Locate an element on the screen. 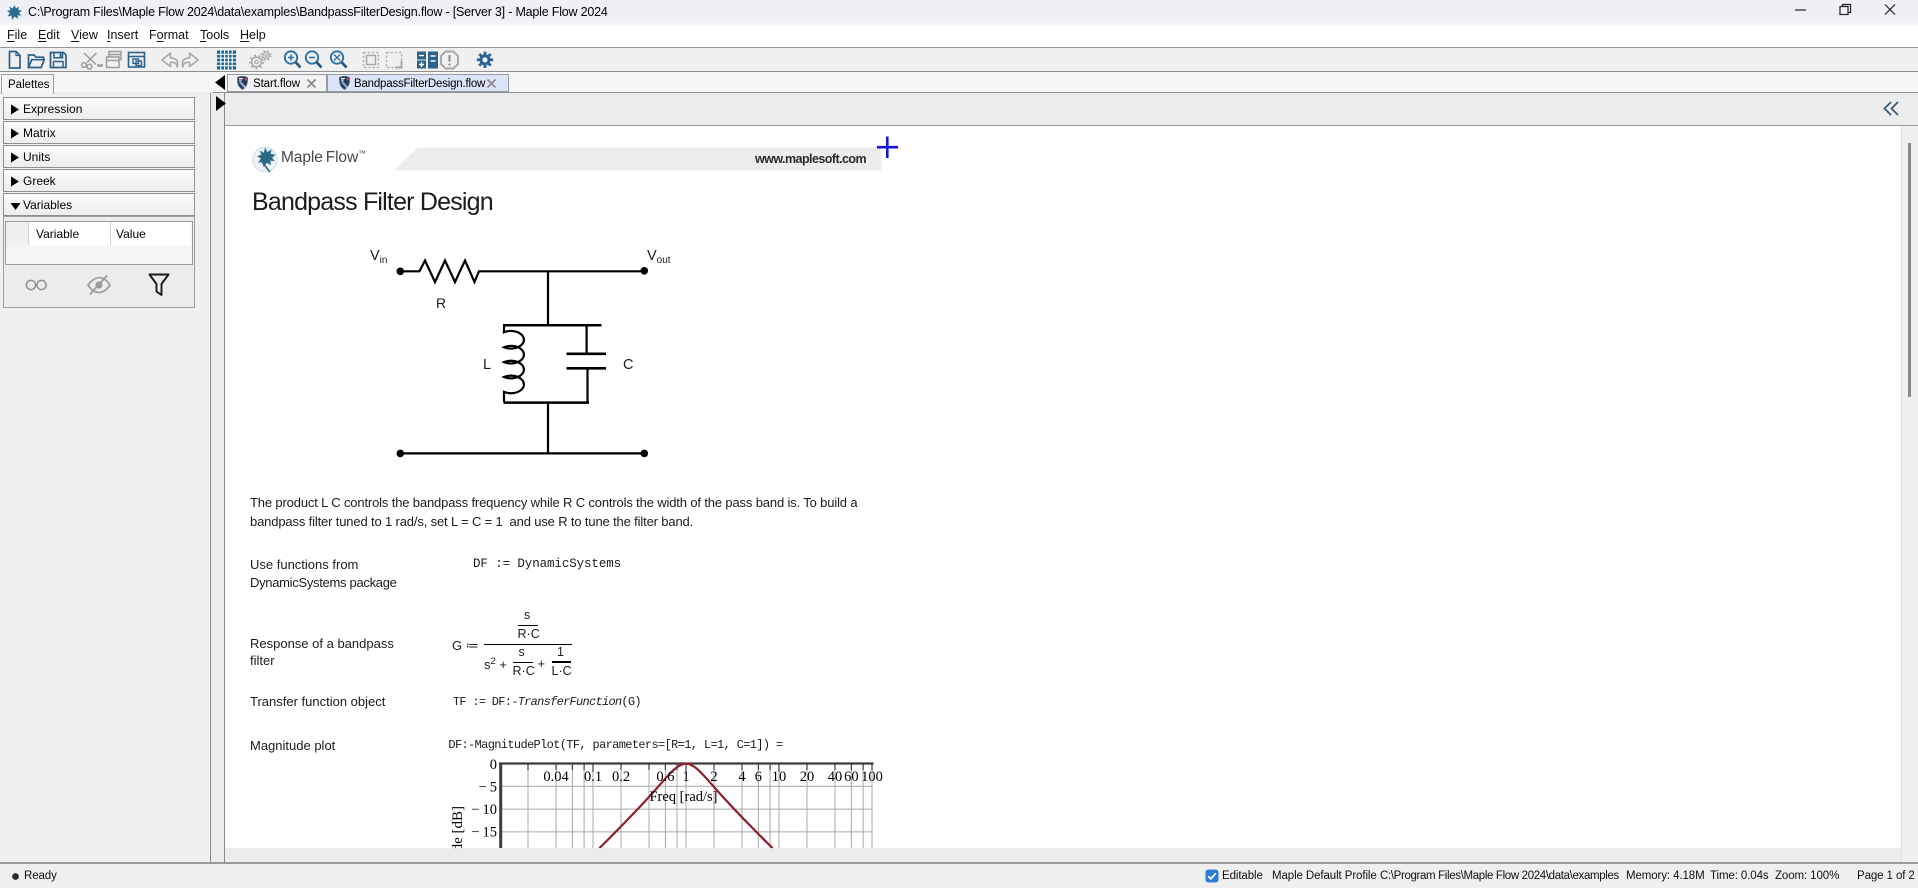 The image size is (1918, 888). svg-text: 2 is located at coordinates (713, 777).